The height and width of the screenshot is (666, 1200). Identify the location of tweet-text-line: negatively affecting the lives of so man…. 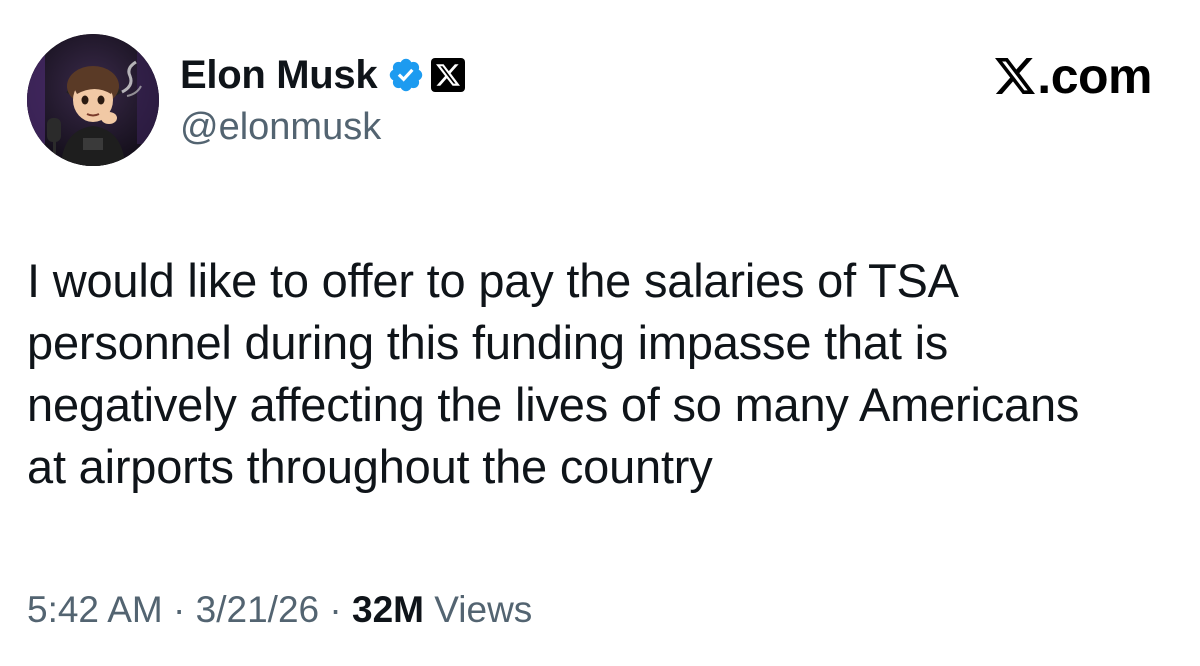
(553, 404).